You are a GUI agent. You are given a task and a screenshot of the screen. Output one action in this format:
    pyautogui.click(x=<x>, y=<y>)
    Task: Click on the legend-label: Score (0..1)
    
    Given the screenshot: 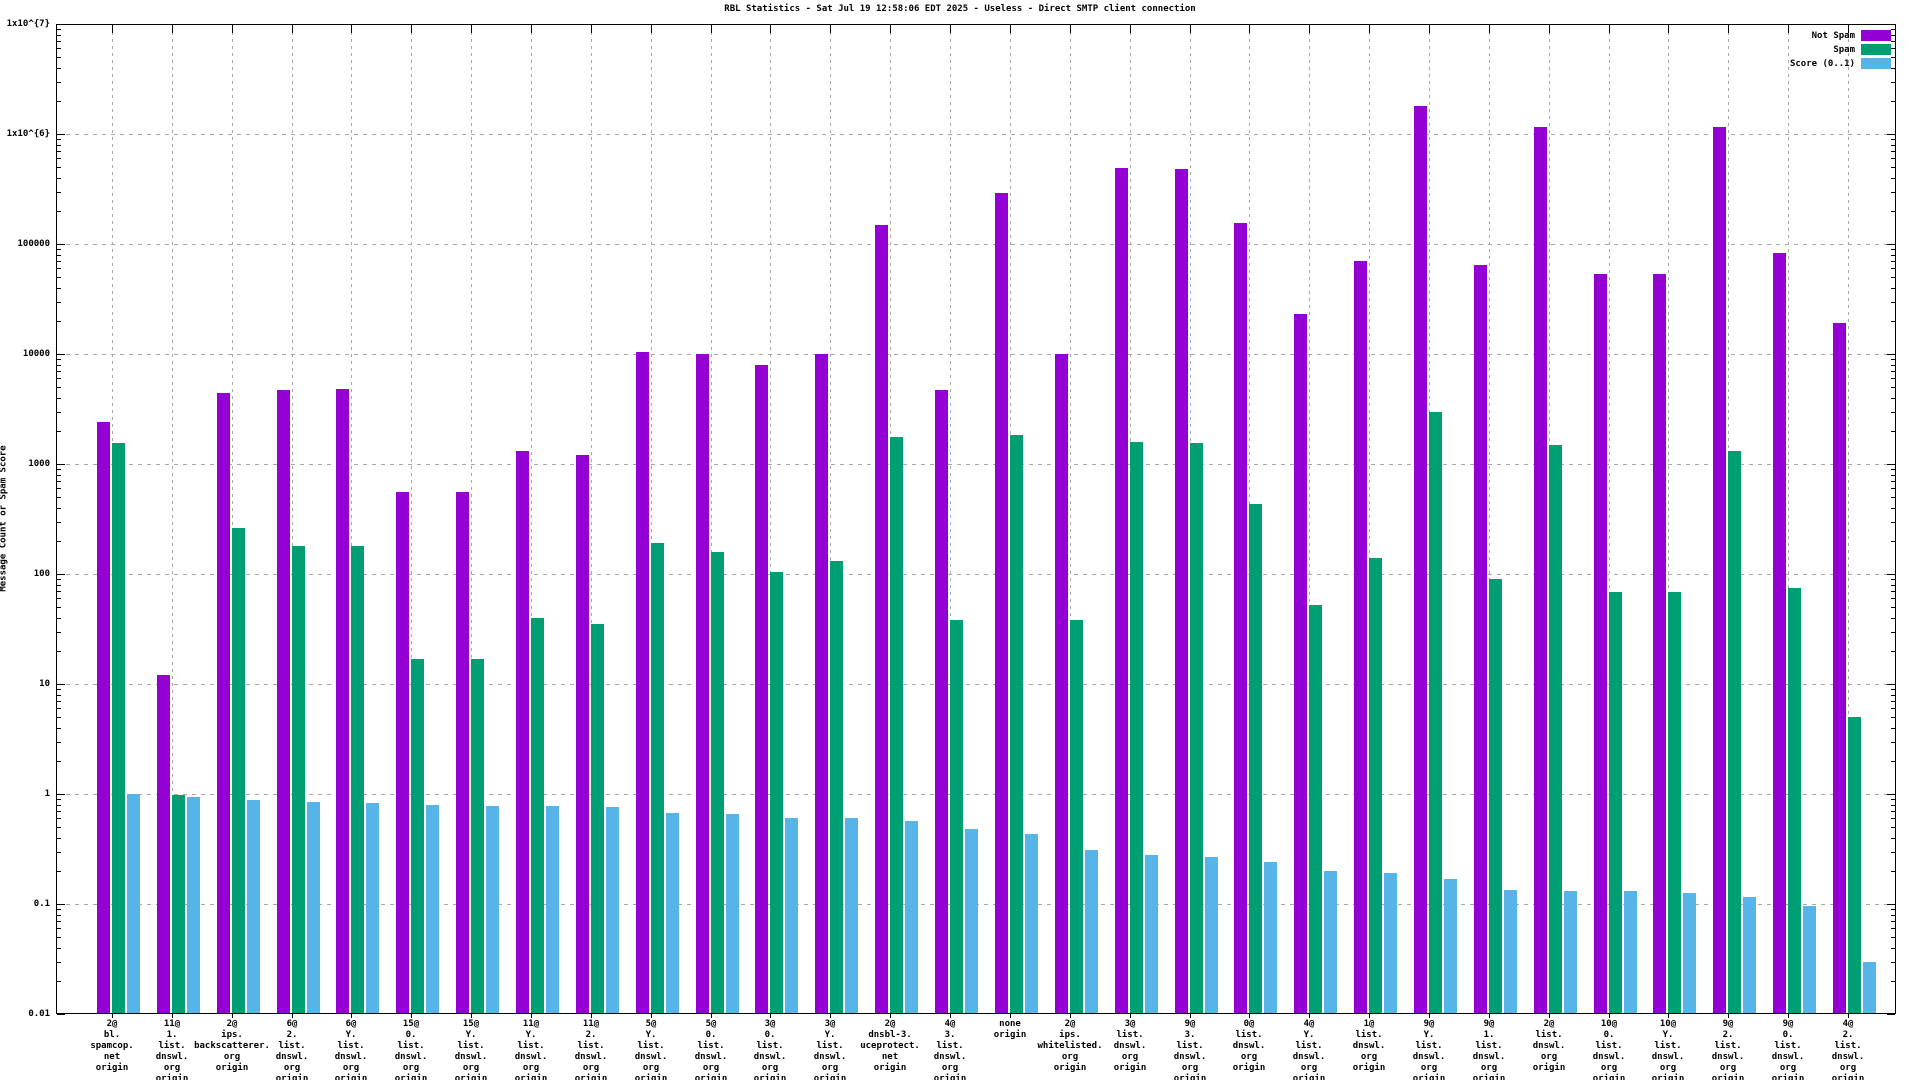 What is the action you would take?
    pyautogui.click(x=1822, y=64)
    